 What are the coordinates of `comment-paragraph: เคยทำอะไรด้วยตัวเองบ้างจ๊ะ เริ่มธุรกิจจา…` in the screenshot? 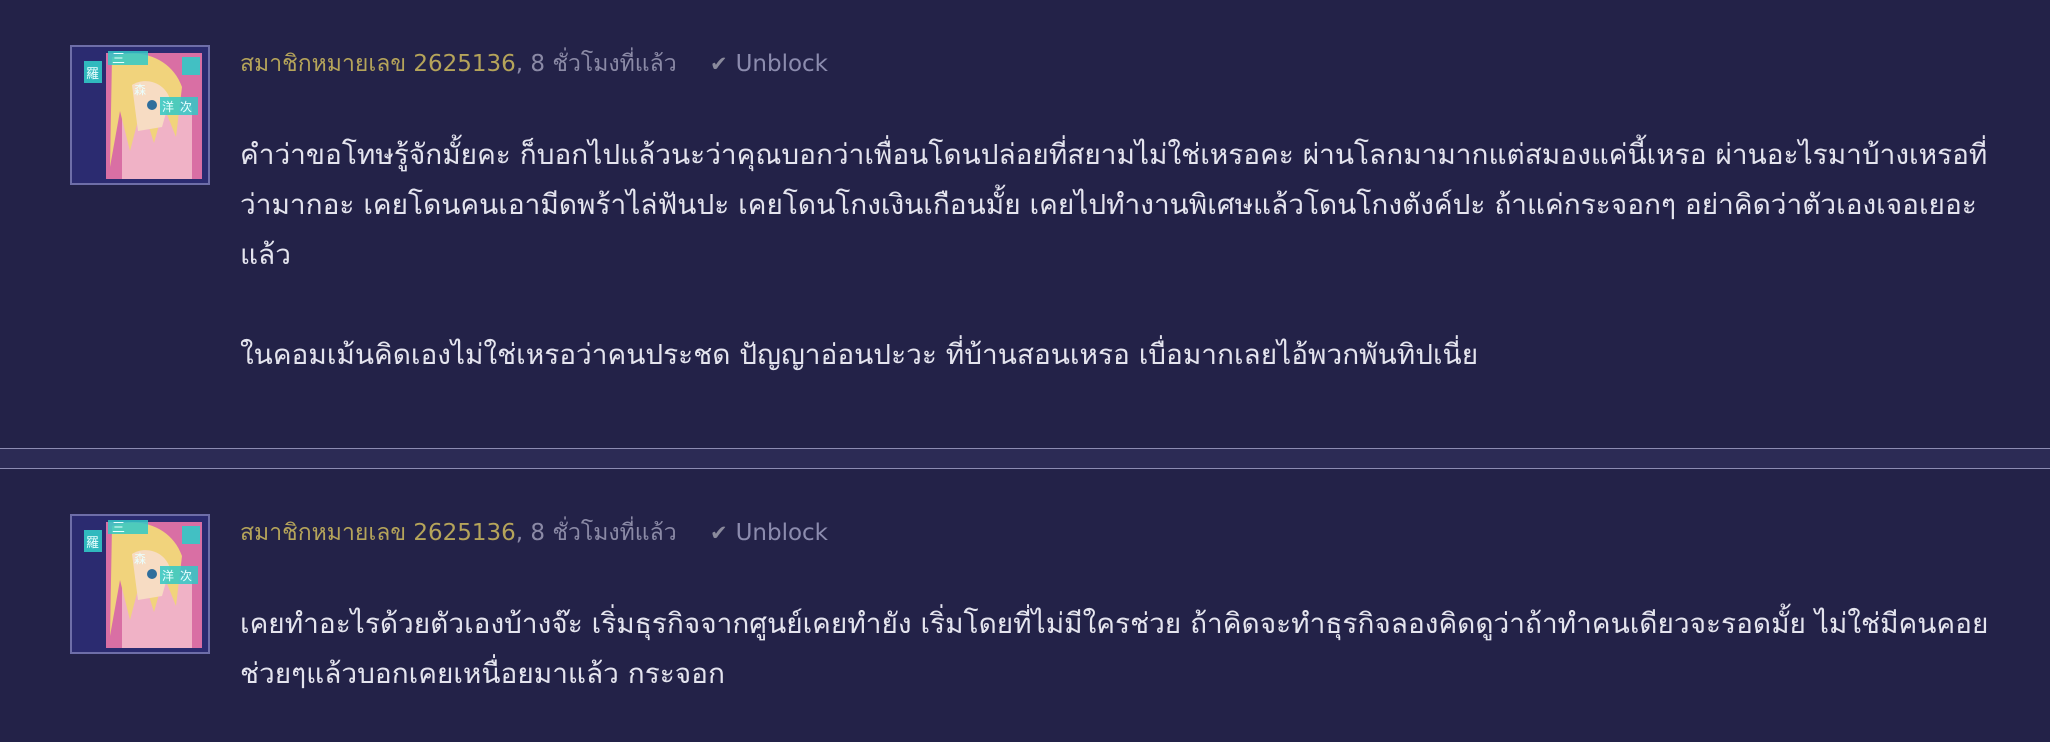 It's located at (1114, 648).